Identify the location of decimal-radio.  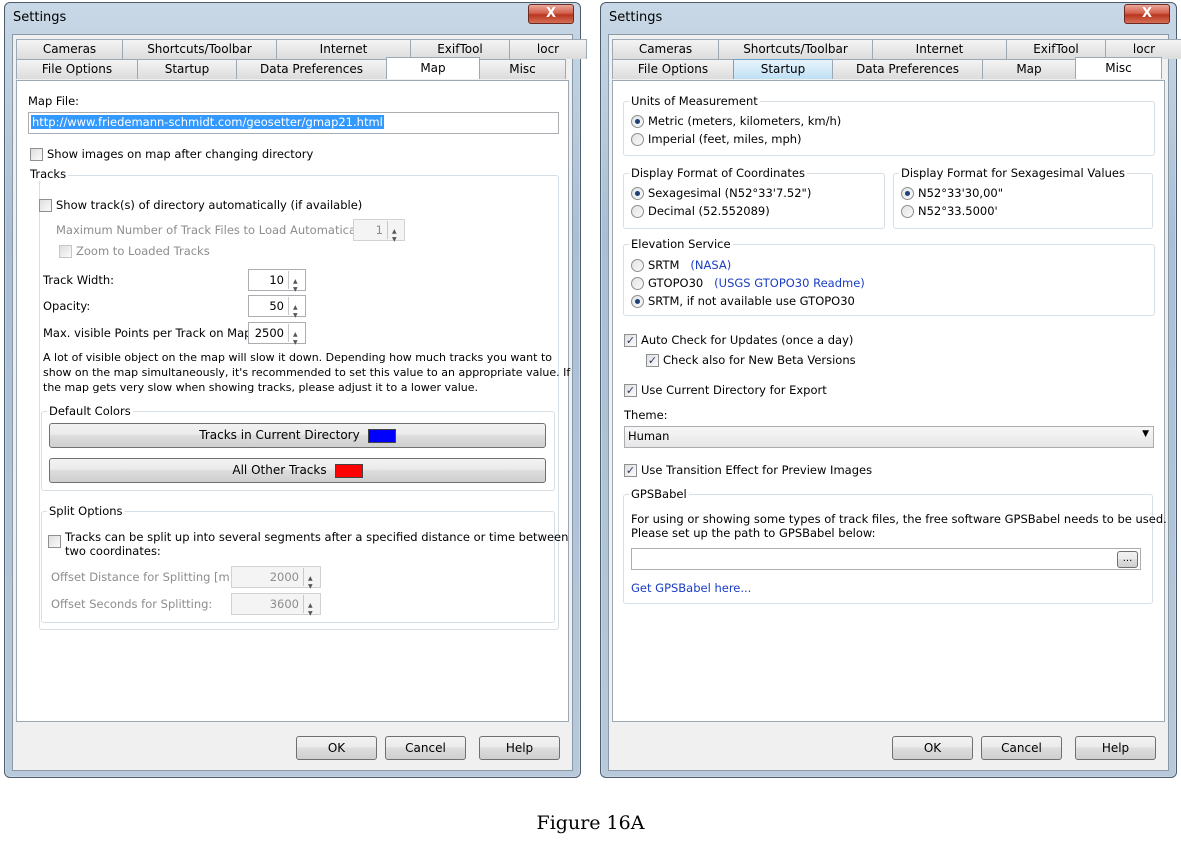
(637, 211).